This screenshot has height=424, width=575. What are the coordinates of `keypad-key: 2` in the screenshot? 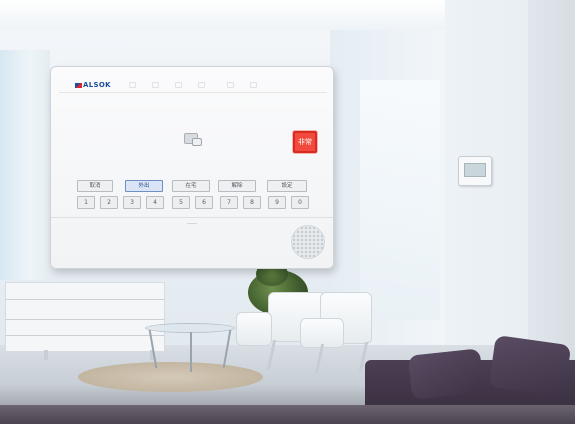 It's located at (109, 202).